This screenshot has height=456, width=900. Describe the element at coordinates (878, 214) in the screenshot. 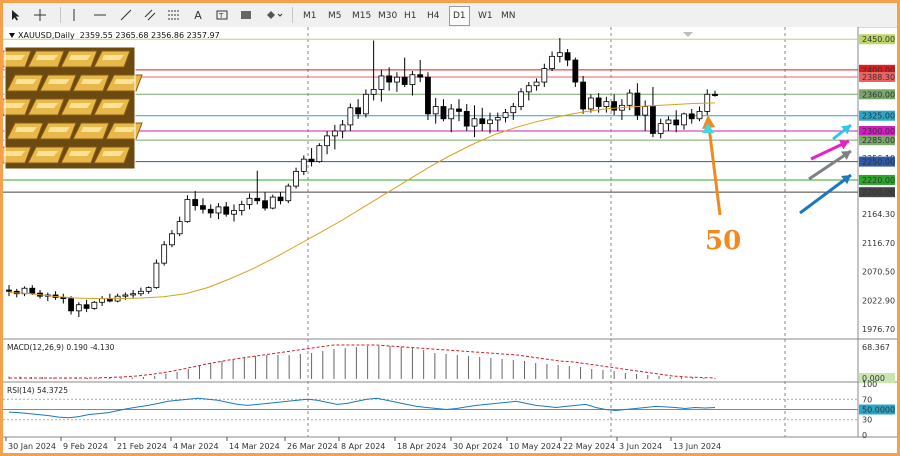

I see `price-tick-label: 2164.30` at that location.